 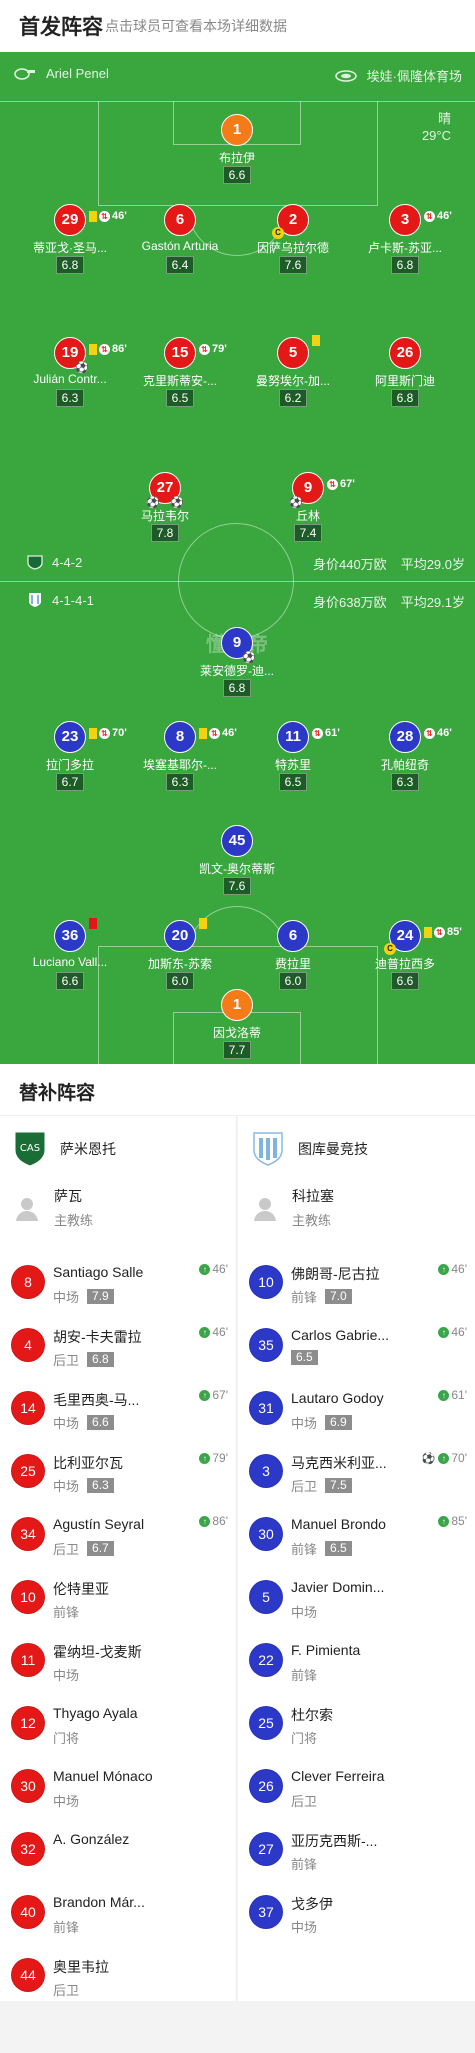 I want to click on captain-icon: C, so click(x=390, y=949).